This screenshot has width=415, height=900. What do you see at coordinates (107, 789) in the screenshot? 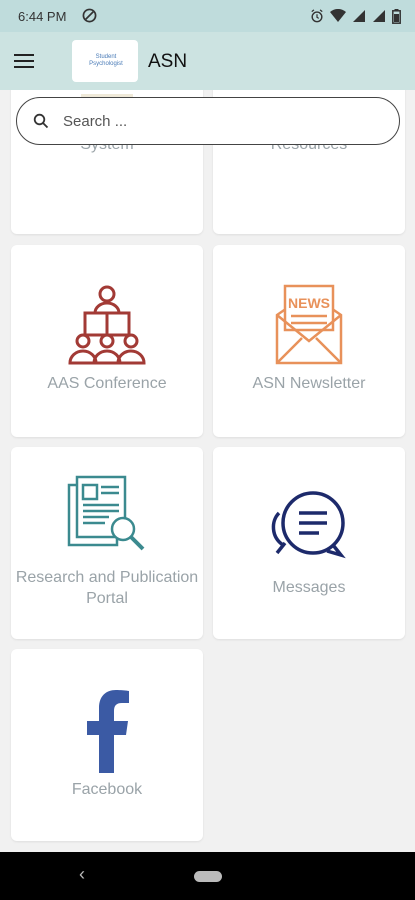
I see `tile-label: Facebook` at bounding box center [107, 789].